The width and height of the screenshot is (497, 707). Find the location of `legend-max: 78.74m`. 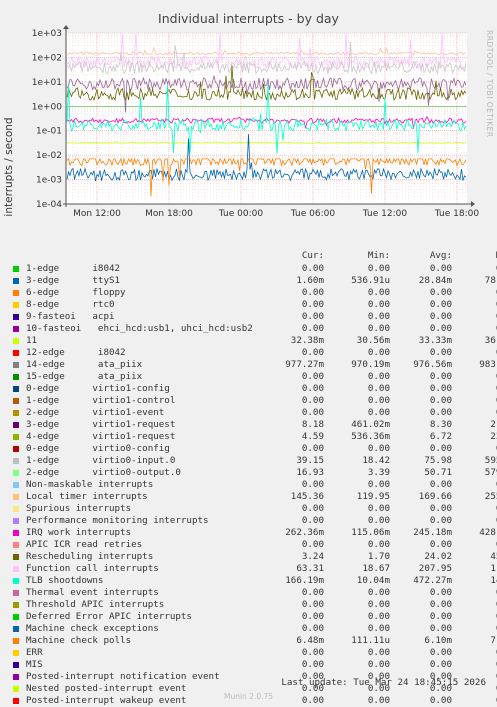

legend-max: 78.74m is located at coordinates (490, 280).